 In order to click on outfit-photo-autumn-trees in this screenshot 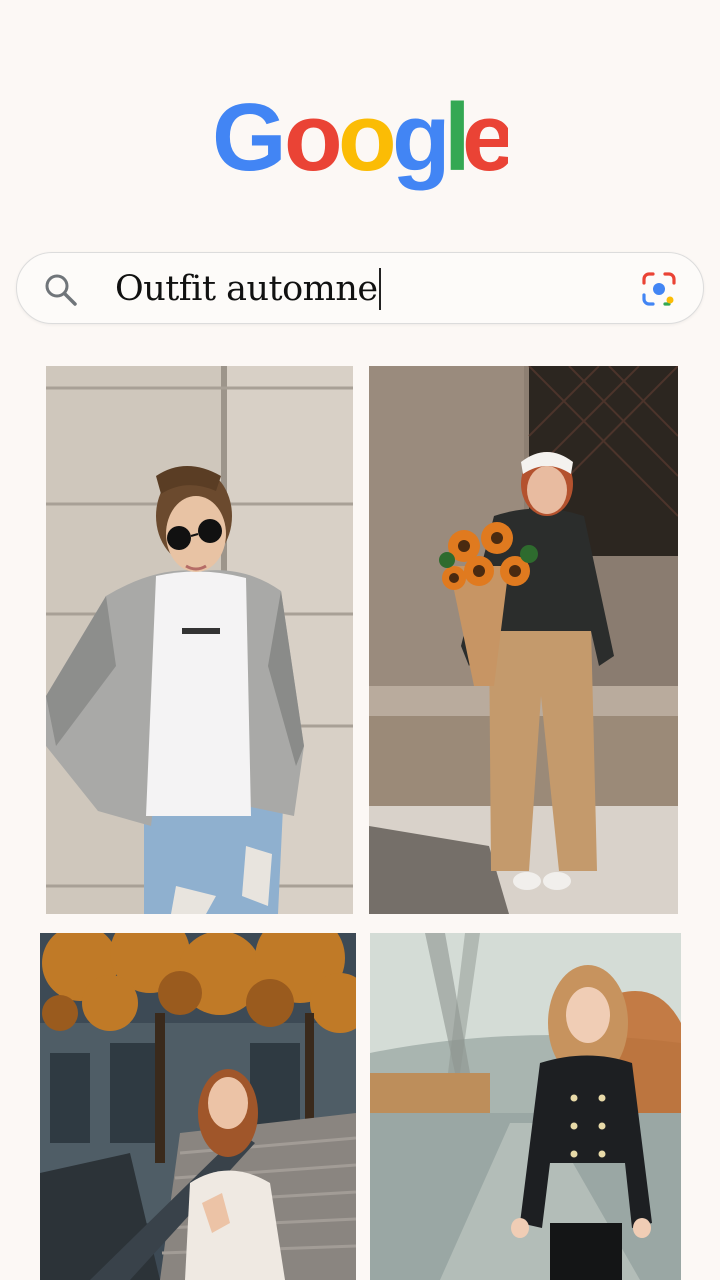, I will do `click(198, 1106)`.